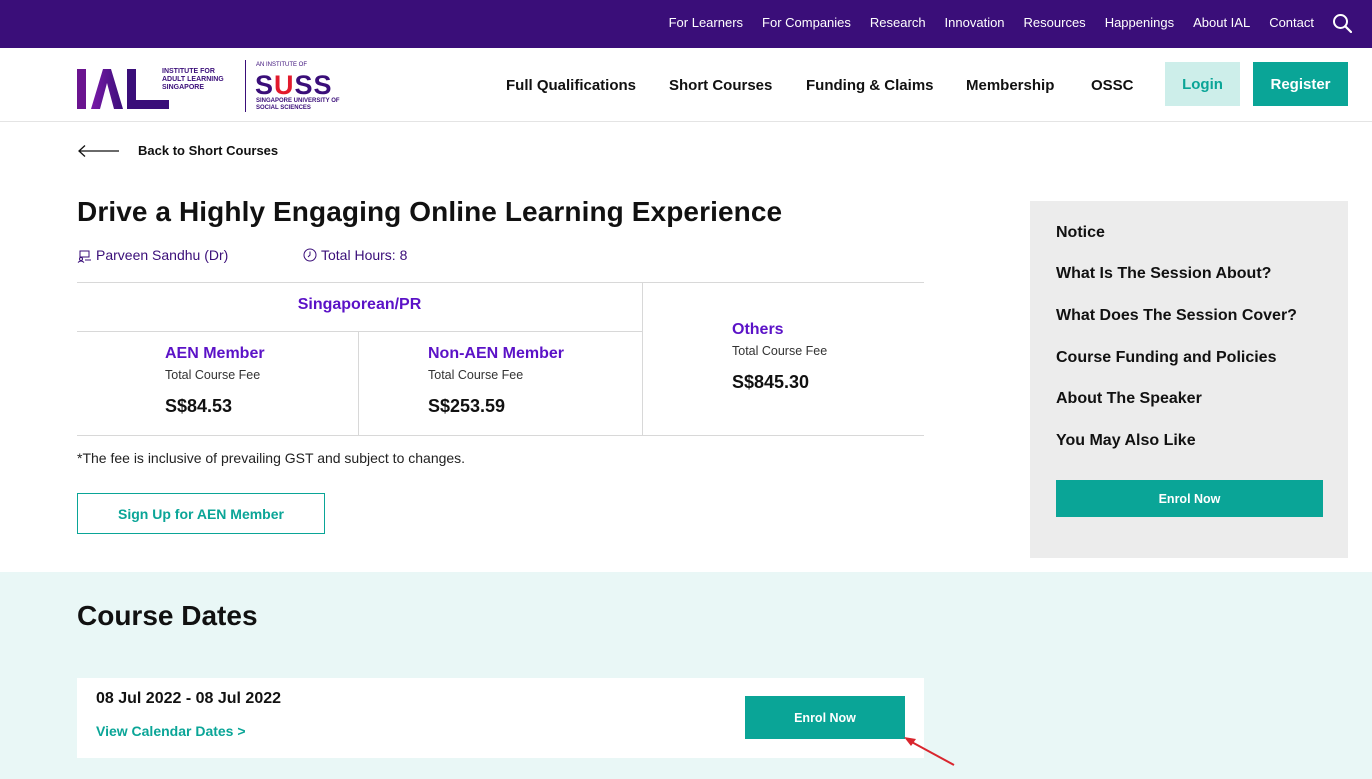 The height and width of the screenshot is (779, 1372). Describe the element at coordinates (199, 406) in the screenshot. I see `fee-amount: S$84.53` at that location.